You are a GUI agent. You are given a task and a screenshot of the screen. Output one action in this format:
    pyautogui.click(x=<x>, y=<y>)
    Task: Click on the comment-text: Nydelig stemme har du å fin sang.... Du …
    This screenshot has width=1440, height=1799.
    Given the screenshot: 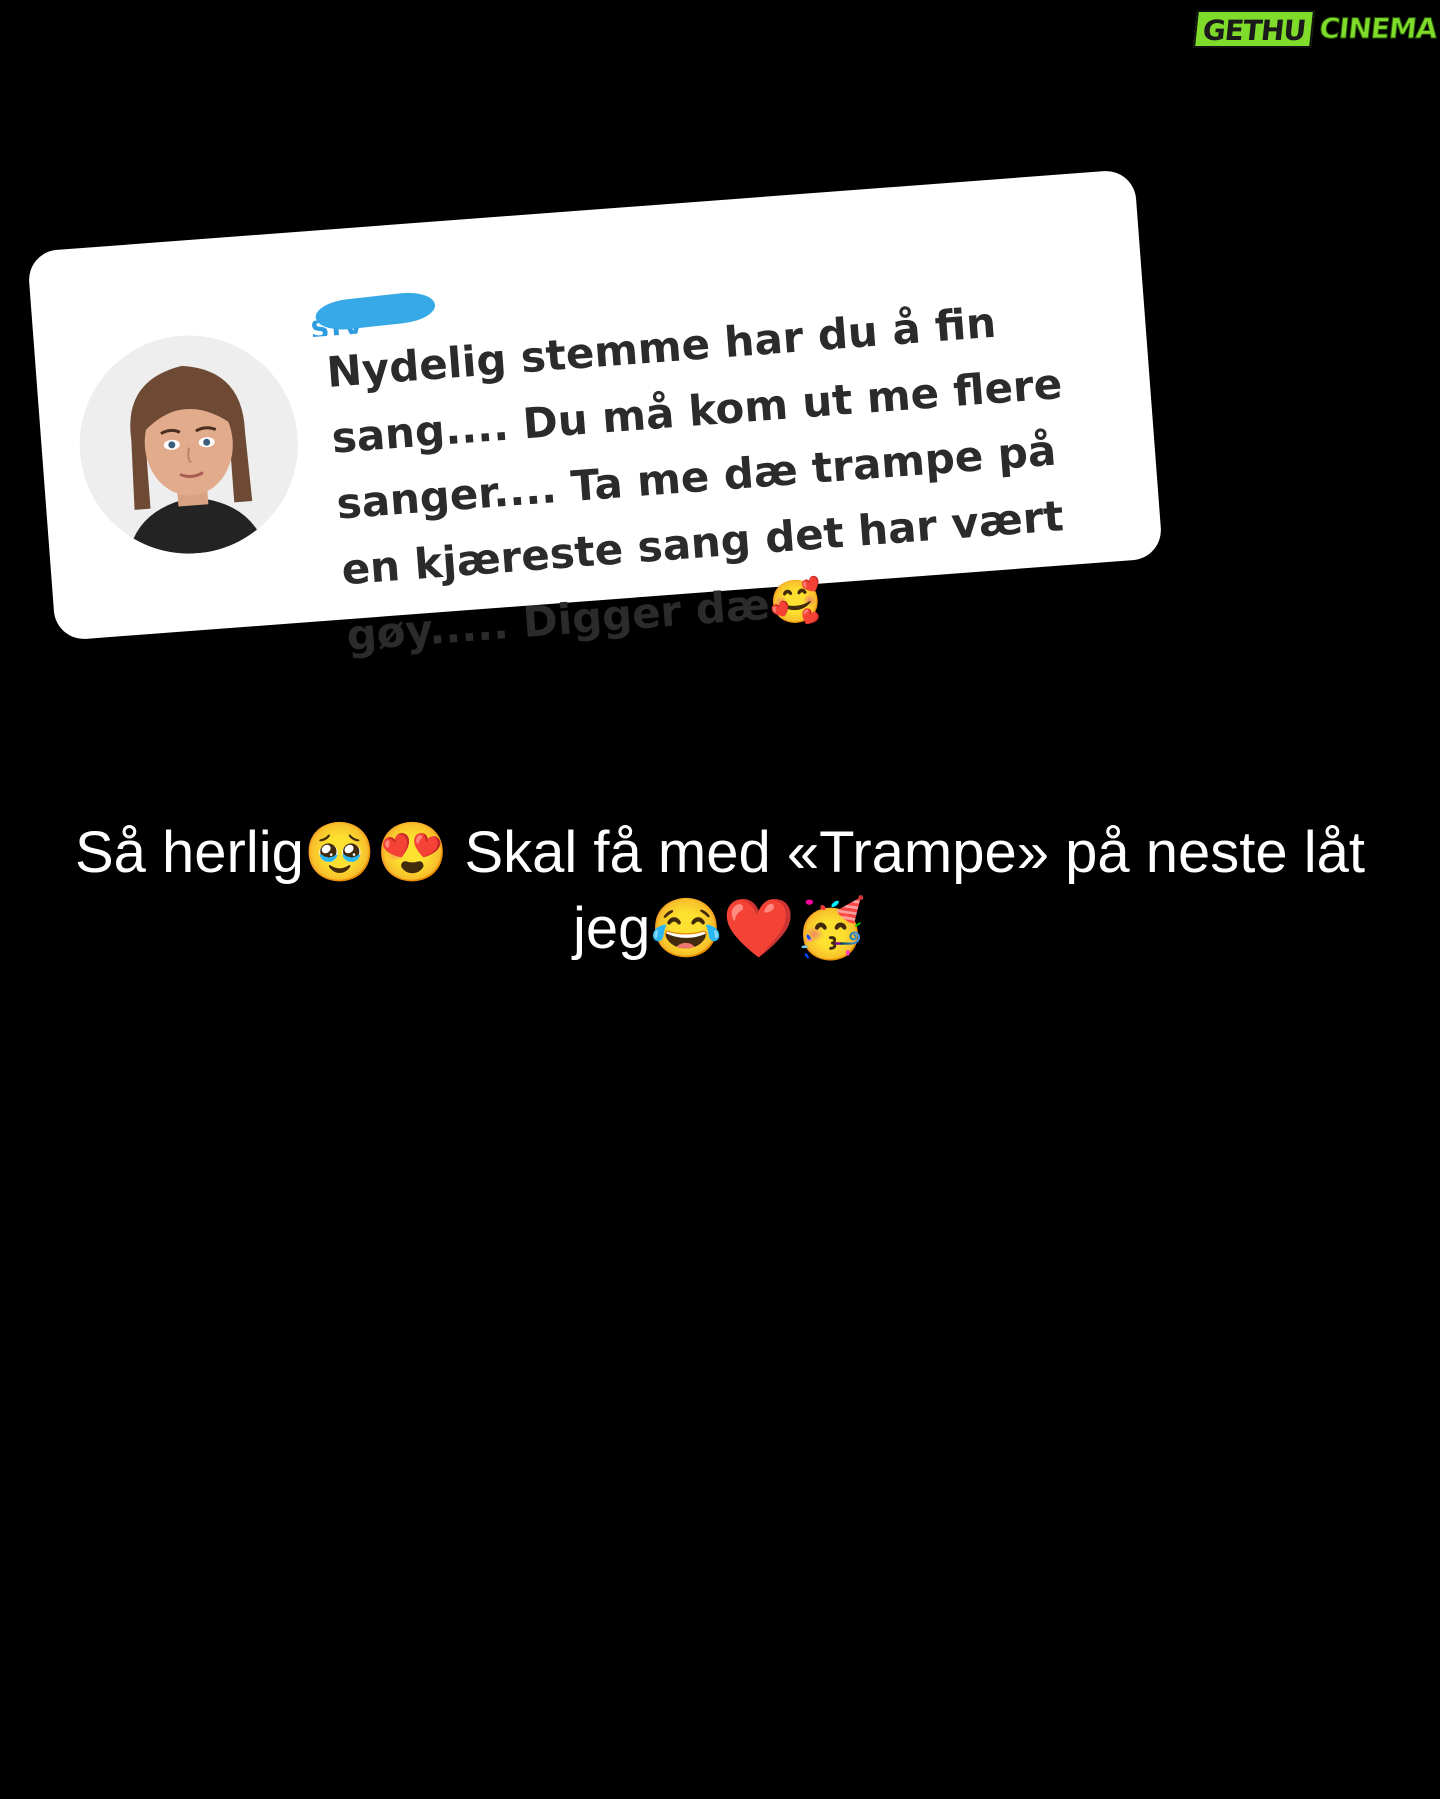 What is the action you would take?
    pyautogui.click(x=695, y=479)
    